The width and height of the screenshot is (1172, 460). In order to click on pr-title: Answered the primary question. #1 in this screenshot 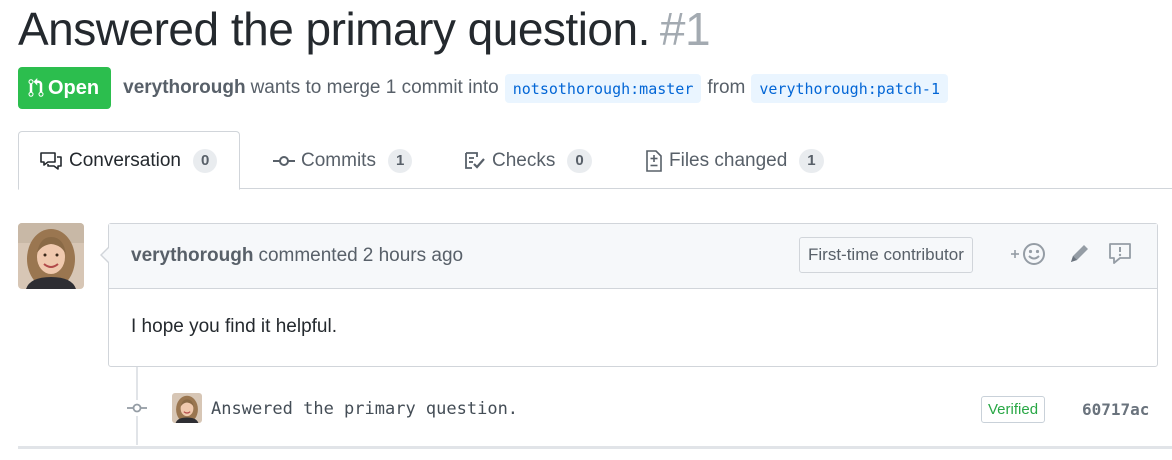, I will do `click(364, 29)`.